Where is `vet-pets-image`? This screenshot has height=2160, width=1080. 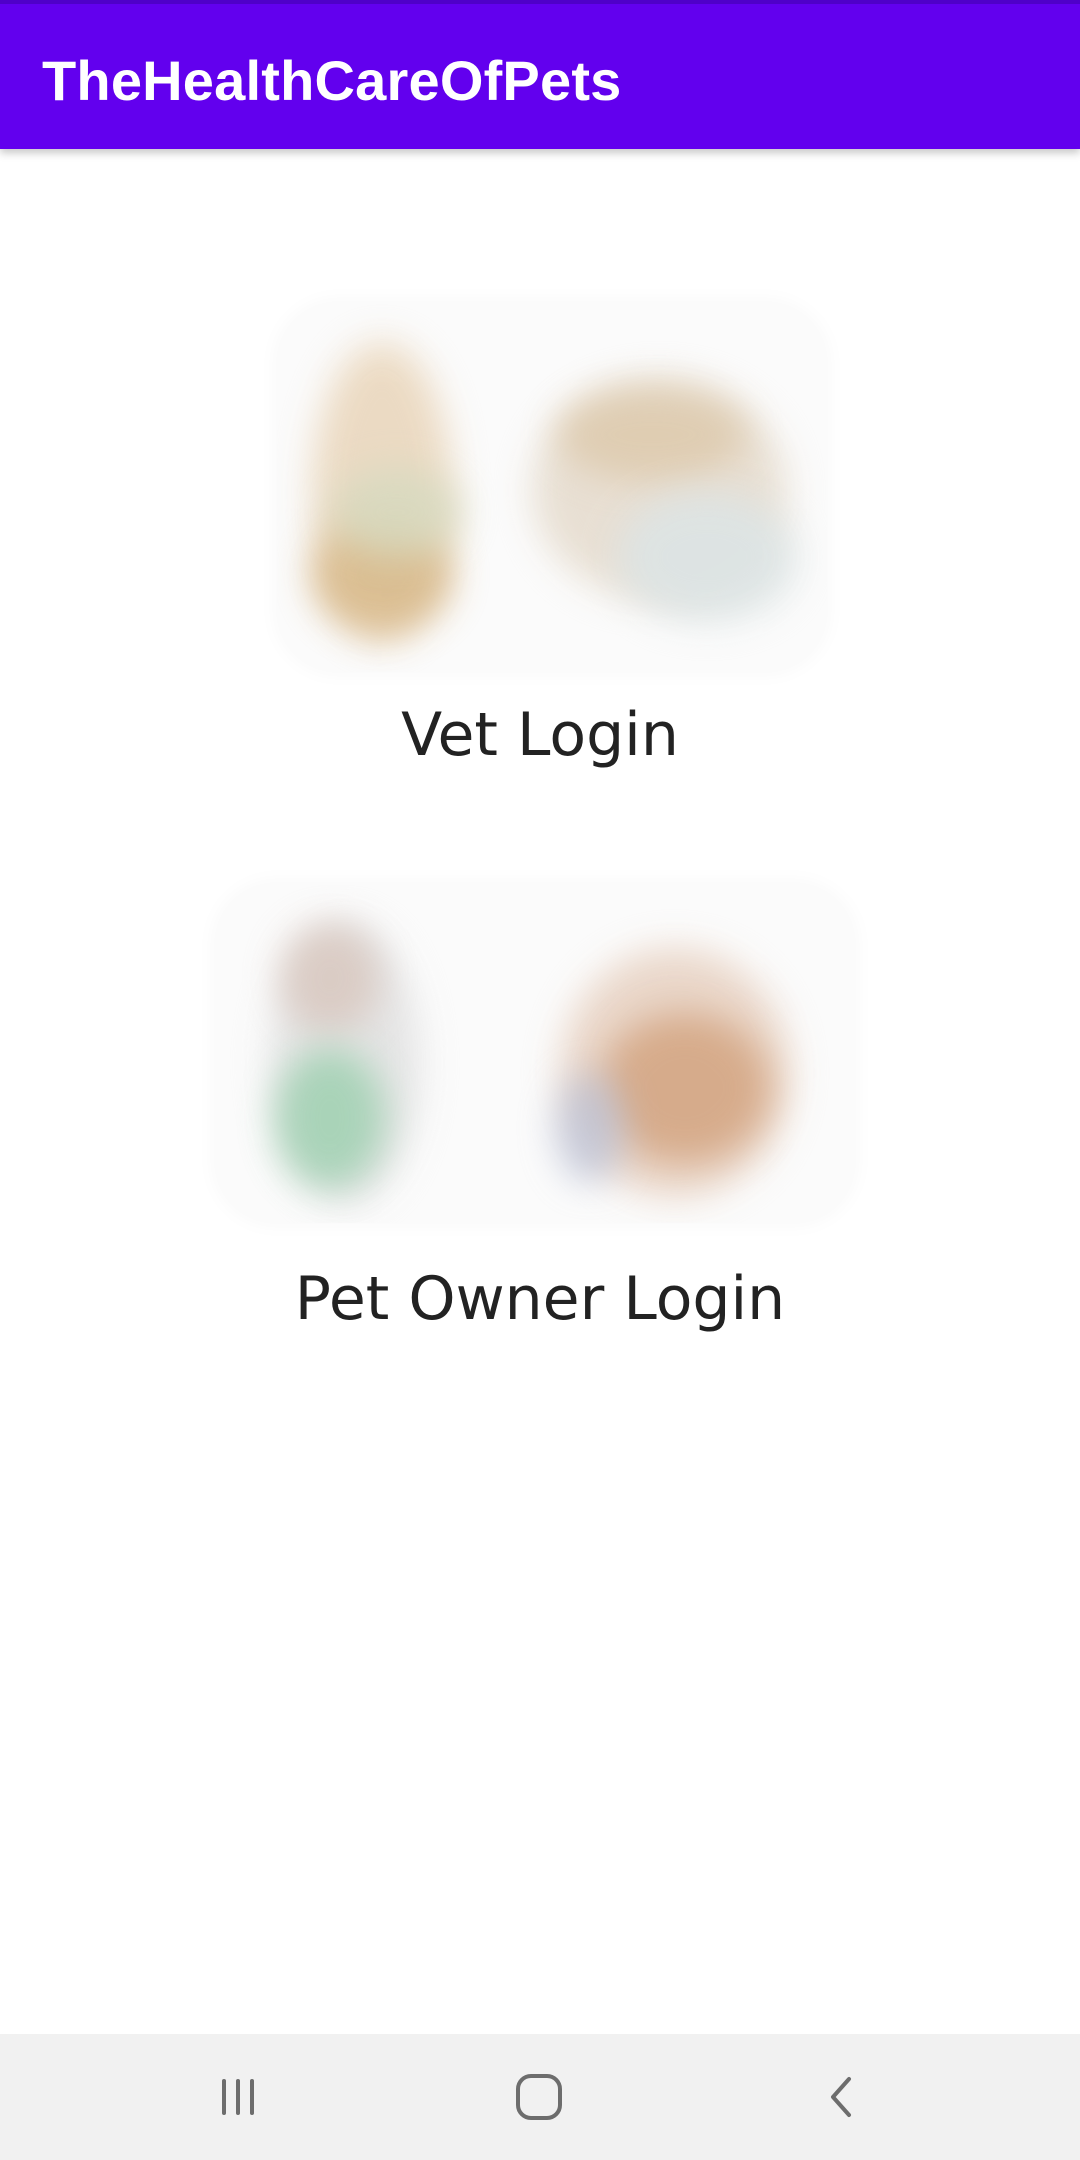
vet-pets-image is located at coordinates (552, 487).